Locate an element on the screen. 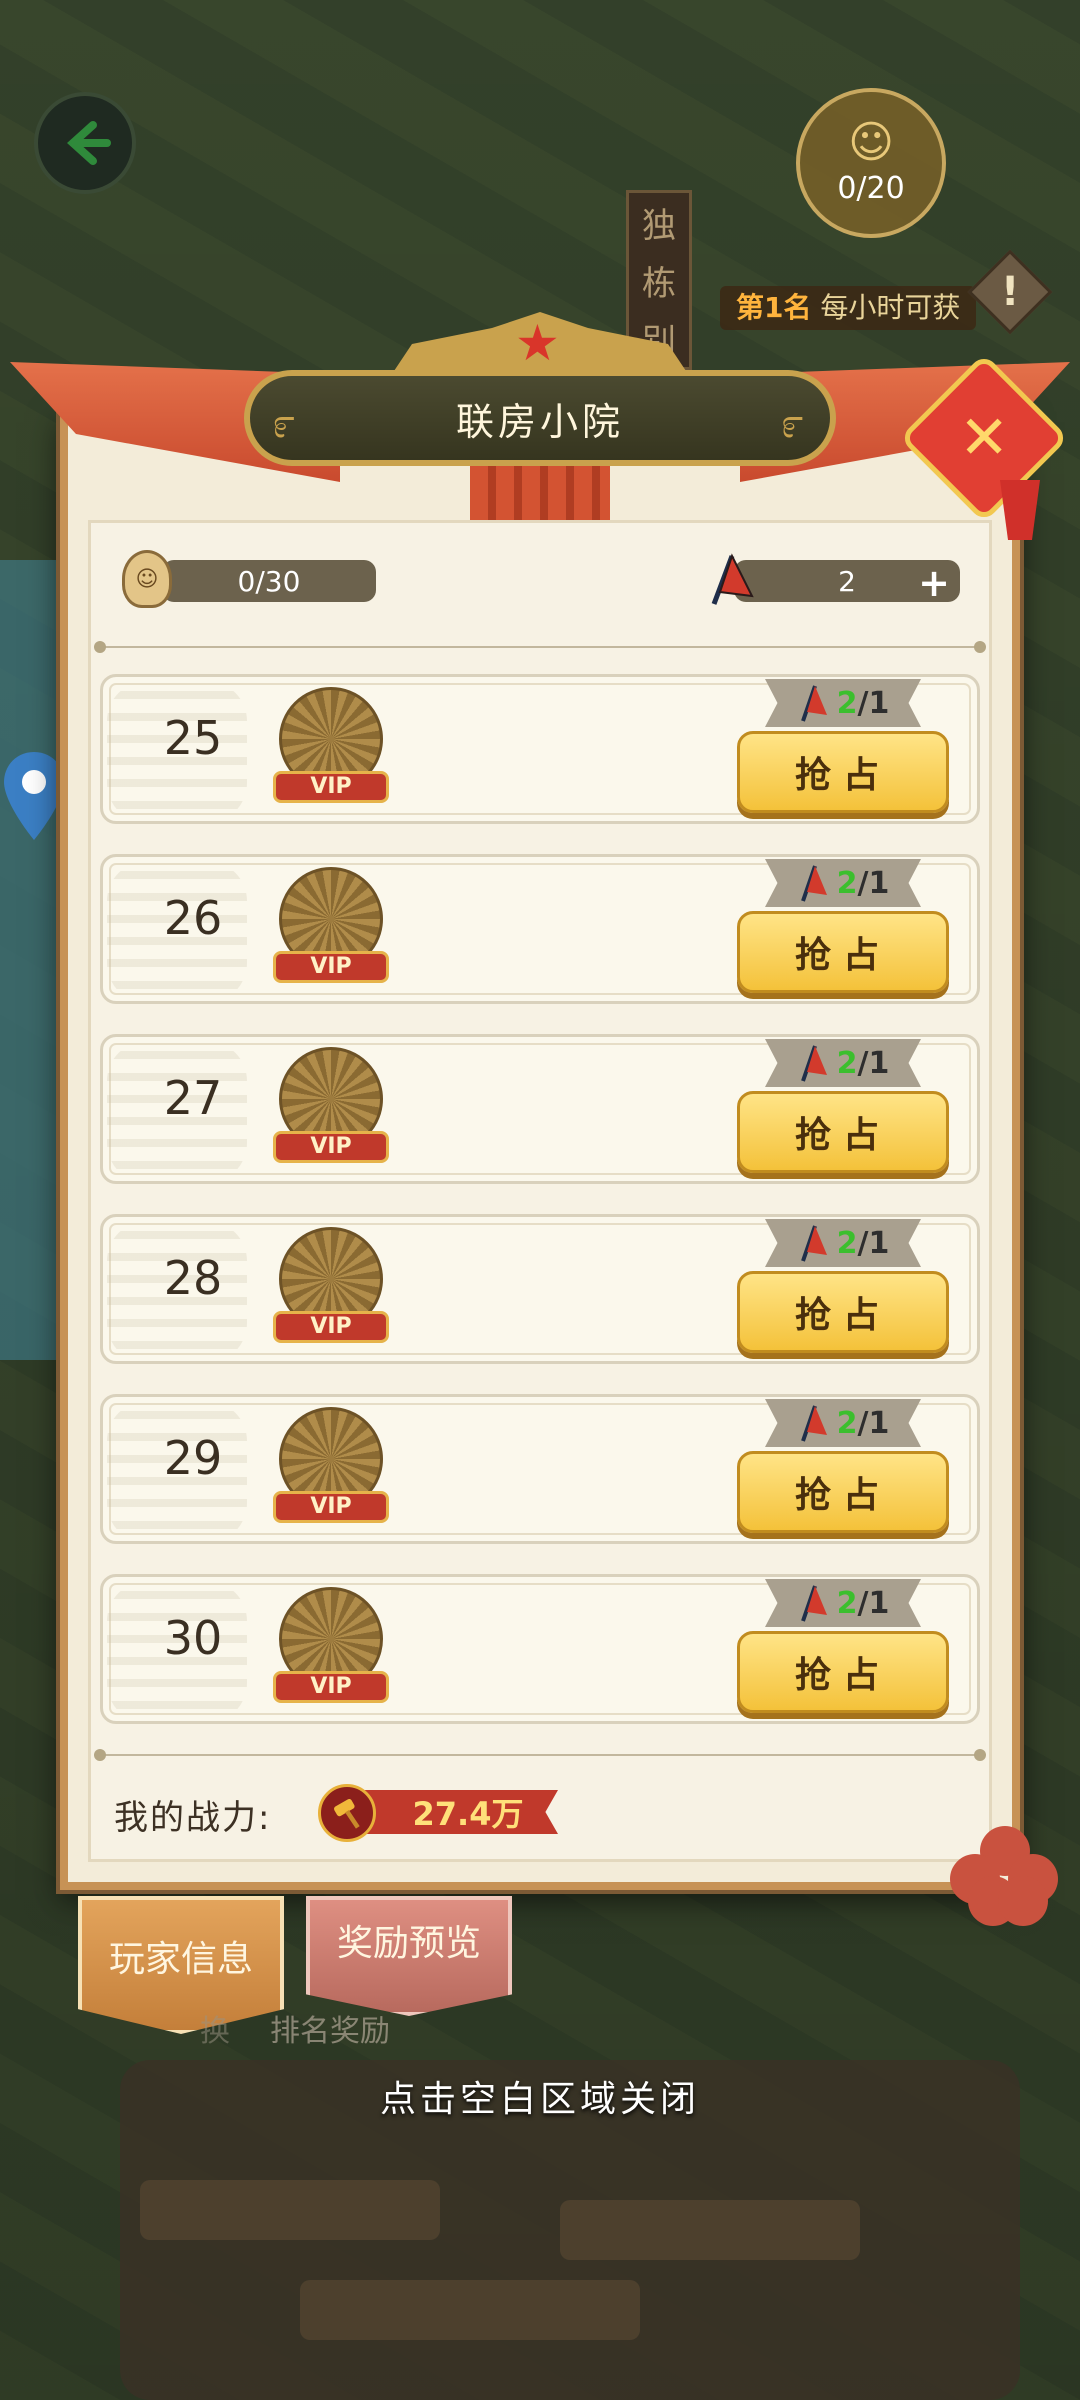 This screenshot has height=2400, width=1080. back-button is located at coordinates (85, 143).